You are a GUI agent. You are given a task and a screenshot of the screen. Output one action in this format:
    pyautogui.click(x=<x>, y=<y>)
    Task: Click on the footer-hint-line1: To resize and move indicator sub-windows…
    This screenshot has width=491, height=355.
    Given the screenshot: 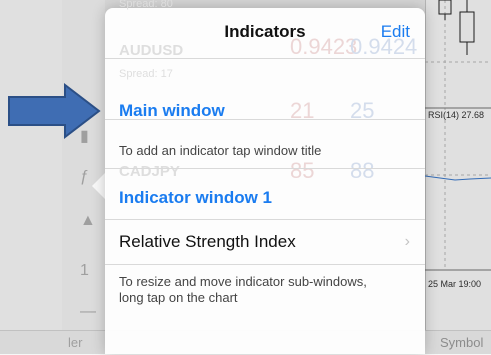 What is the action you would take?
    pyautogui.click(x=243, y=281)
    